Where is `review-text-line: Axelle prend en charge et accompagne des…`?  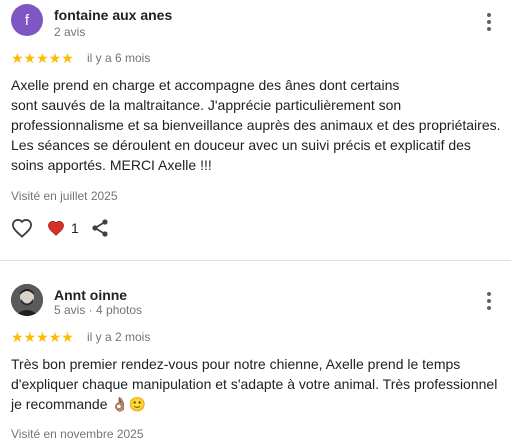 review-text-line: Axelle prend en charge et accompagne des… is located at coordinates (205, 85).